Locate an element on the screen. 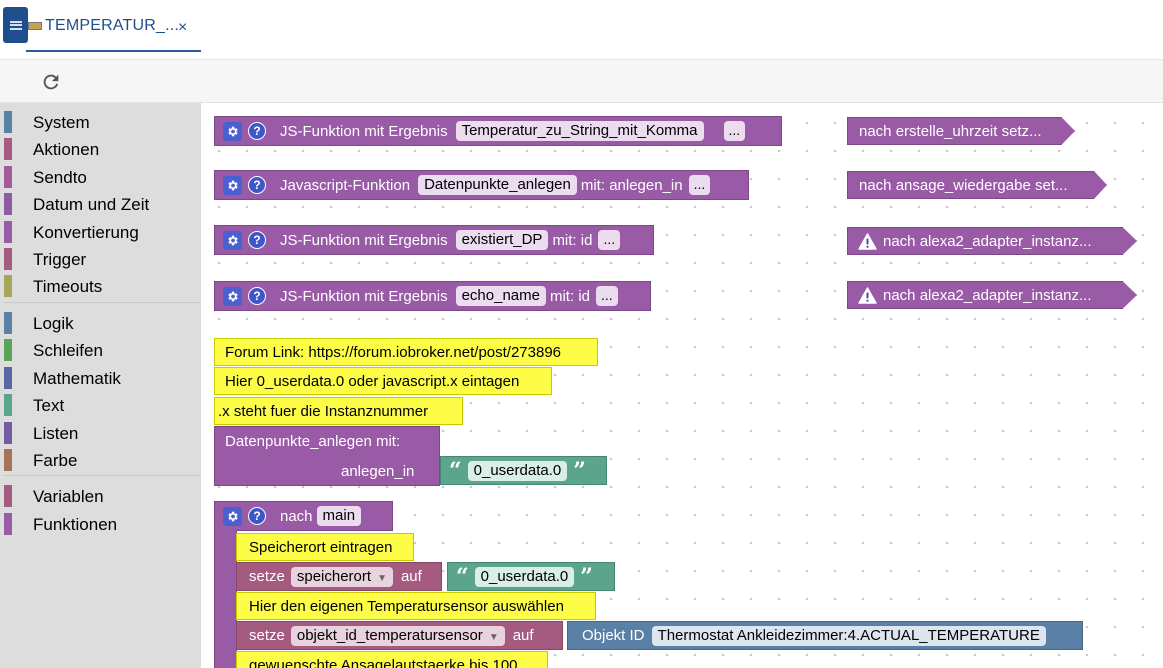 This screenshot has height=668, width=1163. script-icon is located at coordinates (35, 26).